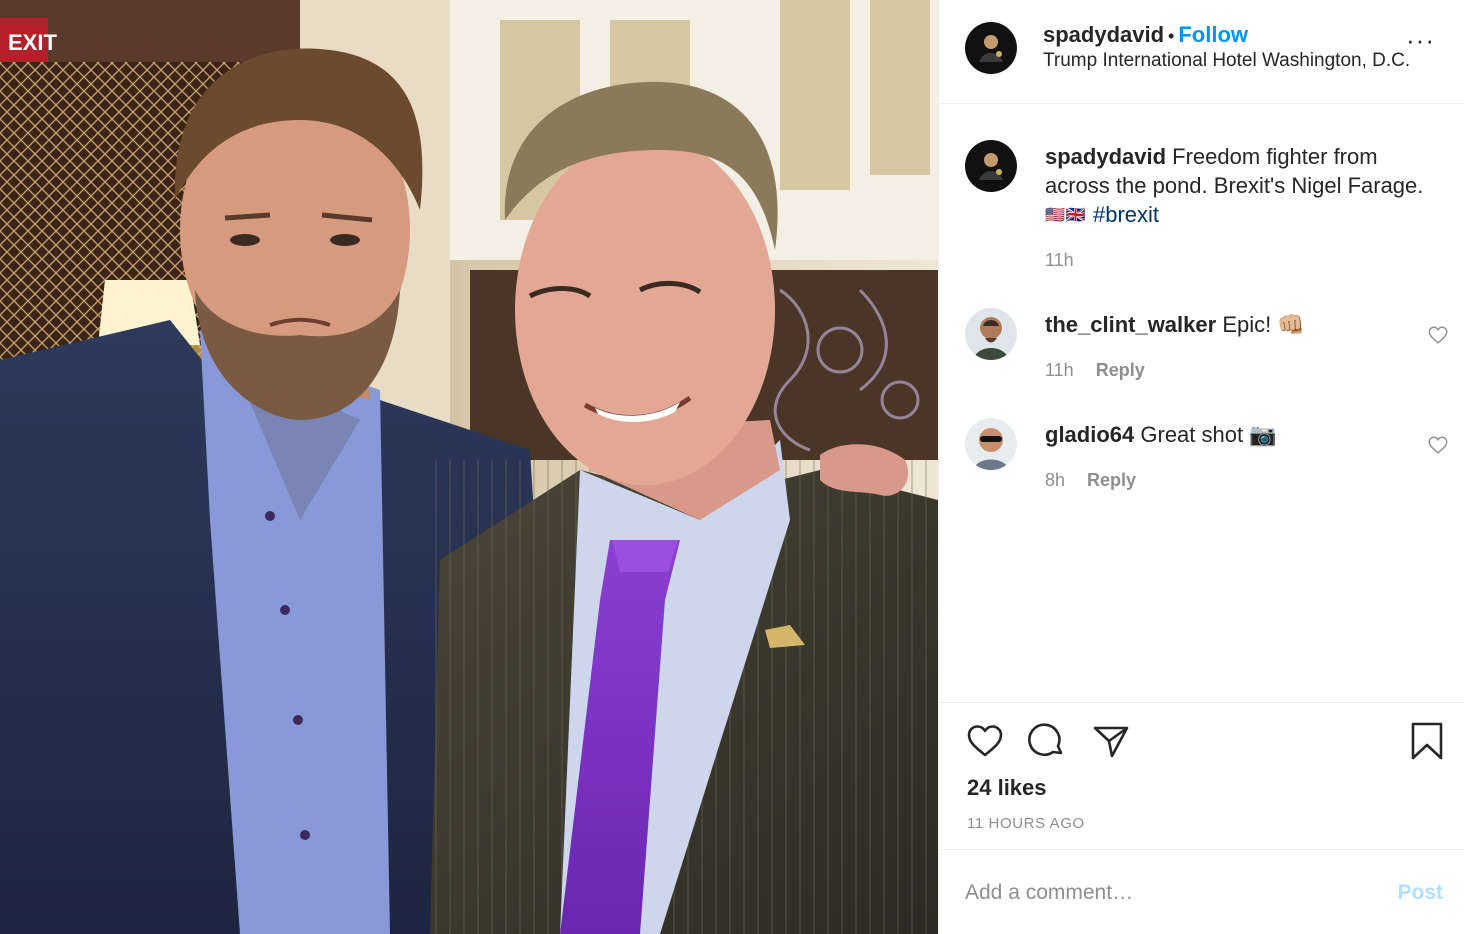 Image resolution: width=1464 pixels, height=934 pixels. Describe the element at coordinates (1007, 788) in the screenshot. I see `likes-count: 24 likes` at that location.